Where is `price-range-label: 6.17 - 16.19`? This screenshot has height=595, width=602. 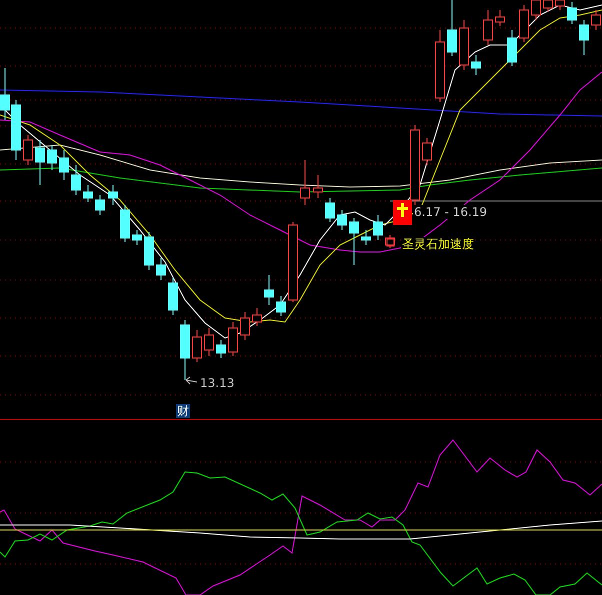 price-range-label: 6.17 - 16.19 is located at coordinates (450, 212).